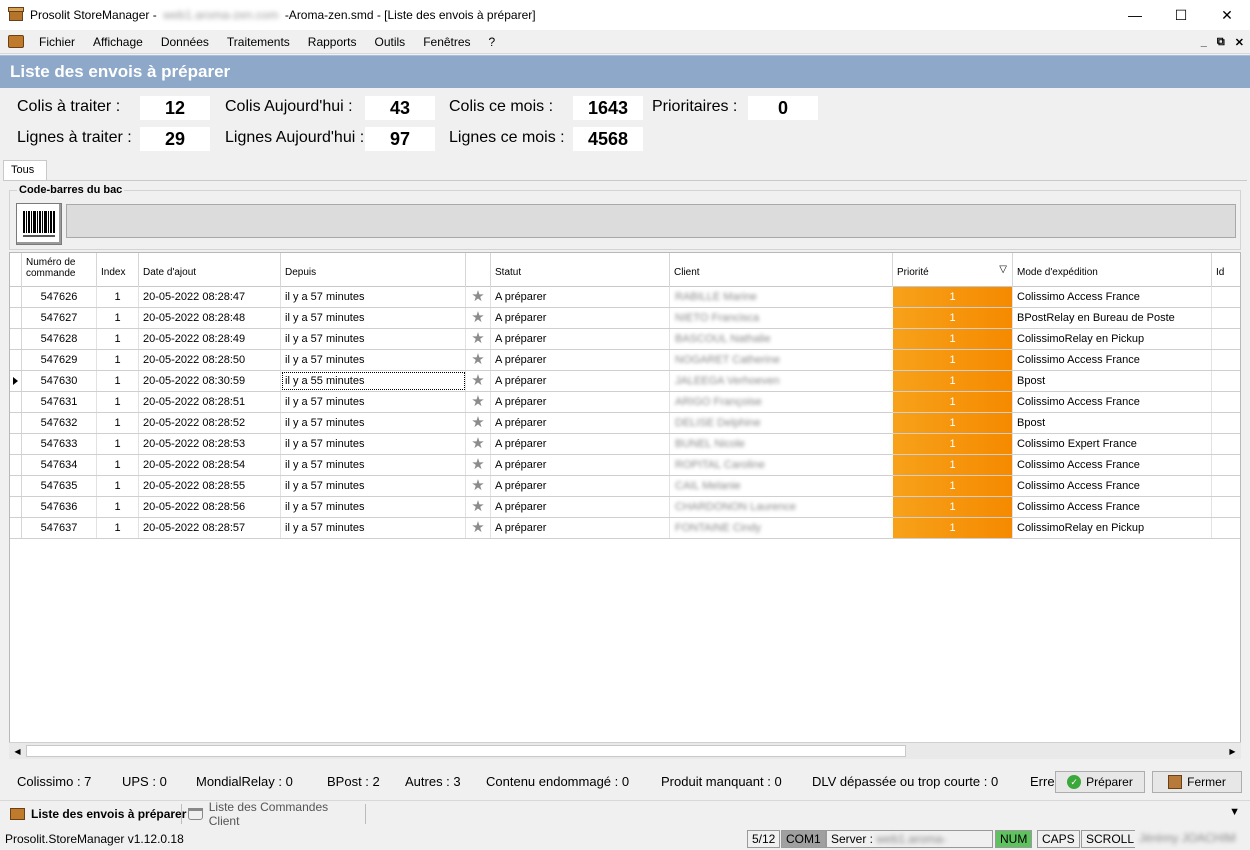  I want to click on maximize-button: ☐, so click(1181, 15).